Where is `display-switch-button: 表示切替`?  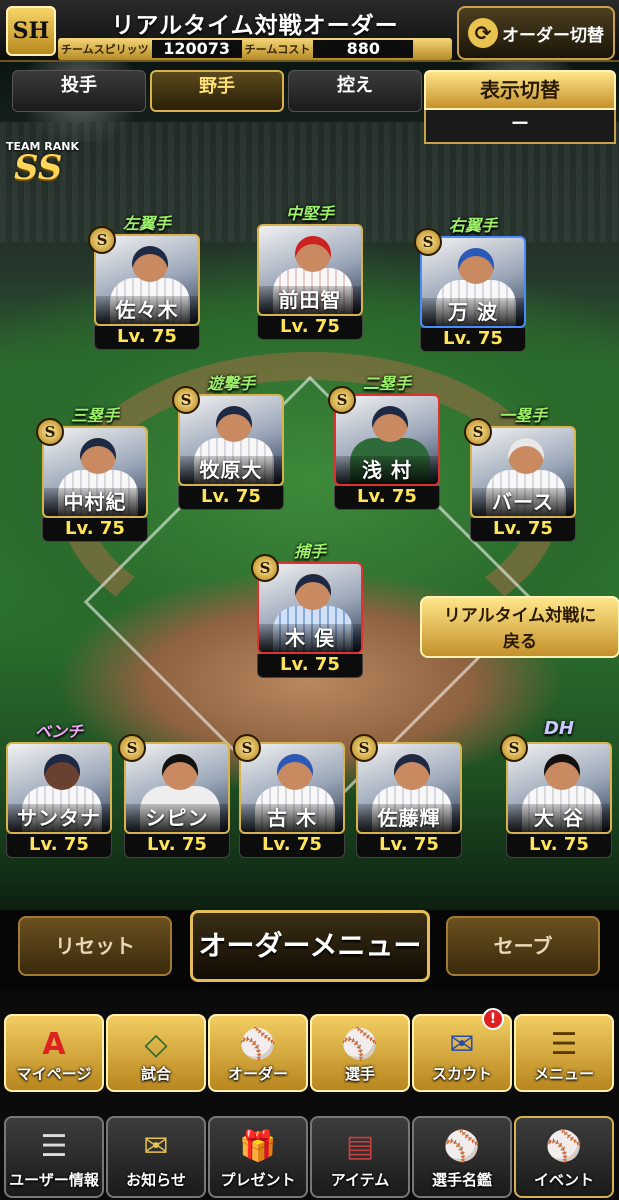
display-switch-button: 表示切替 is located at coordinates (520, 90).